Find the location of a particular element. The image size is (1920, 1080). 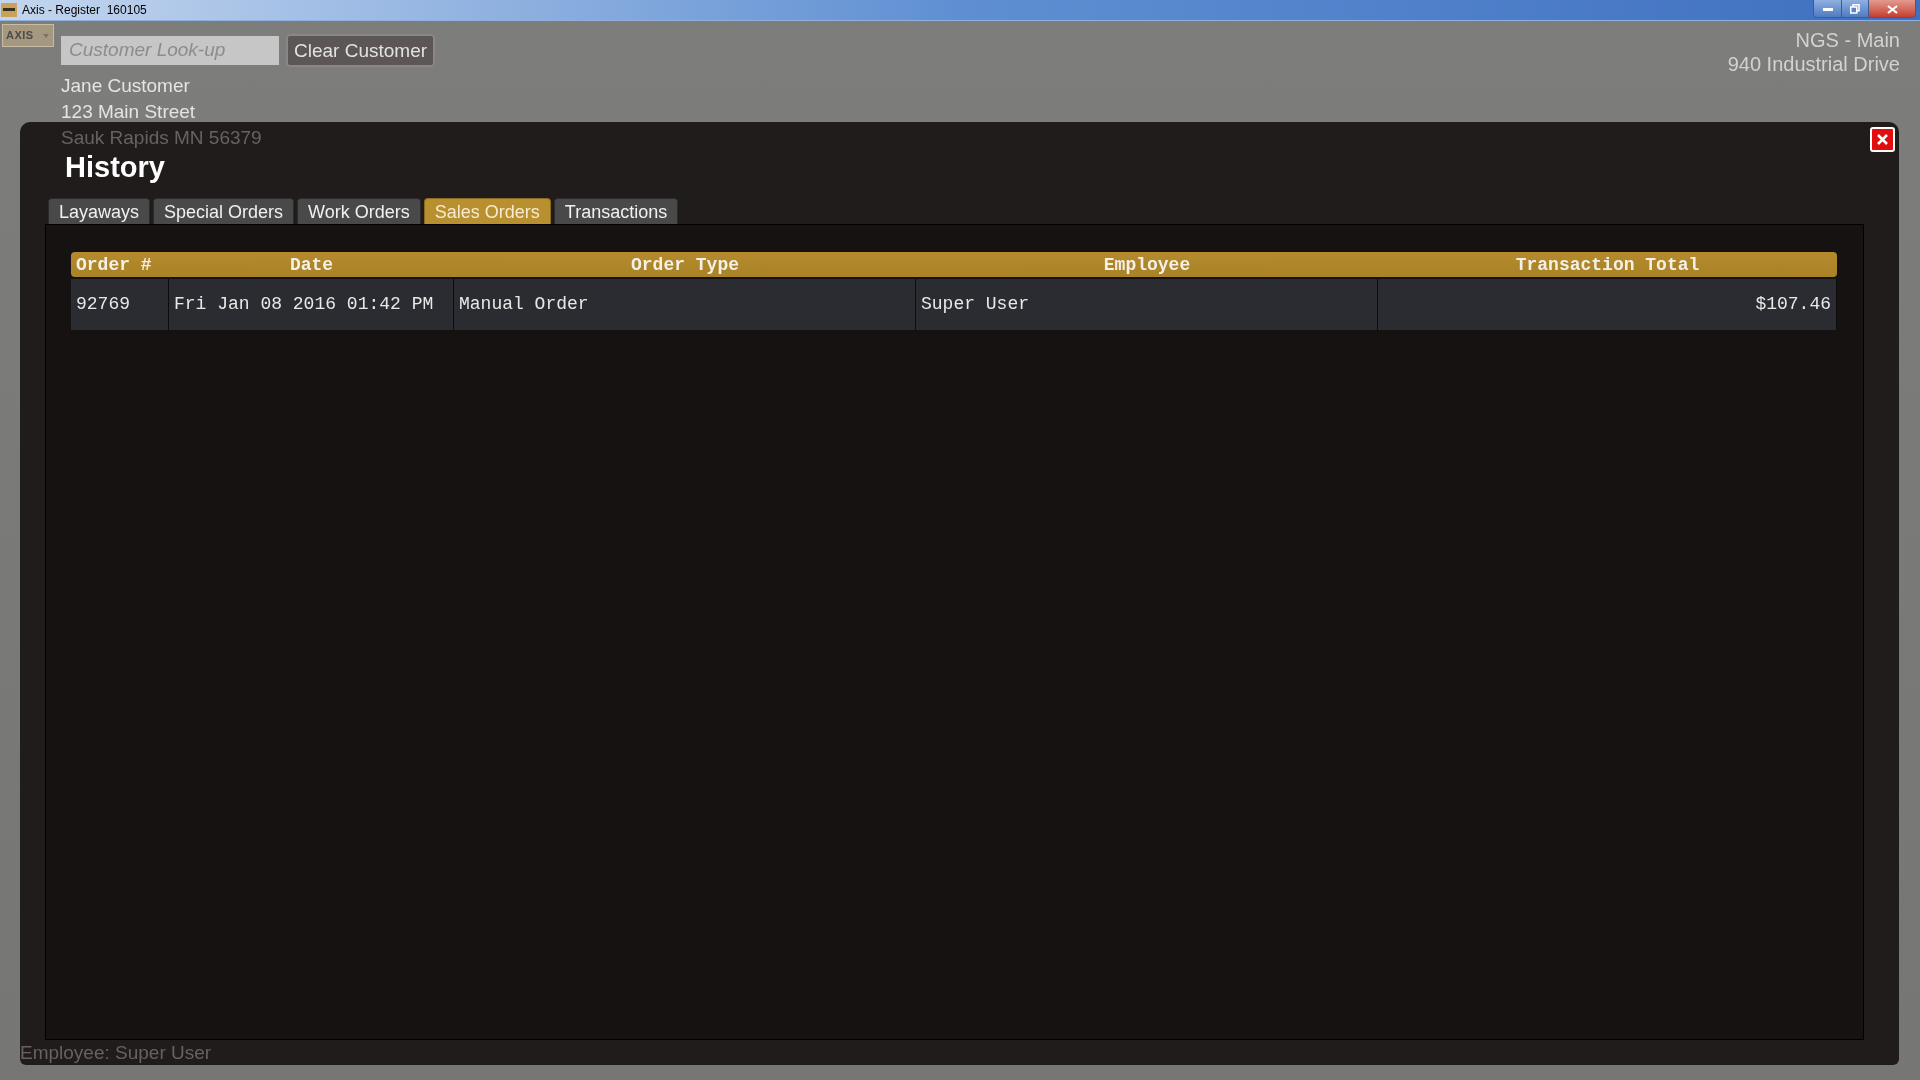

close-window-button is located at coordinates (1892, 8).